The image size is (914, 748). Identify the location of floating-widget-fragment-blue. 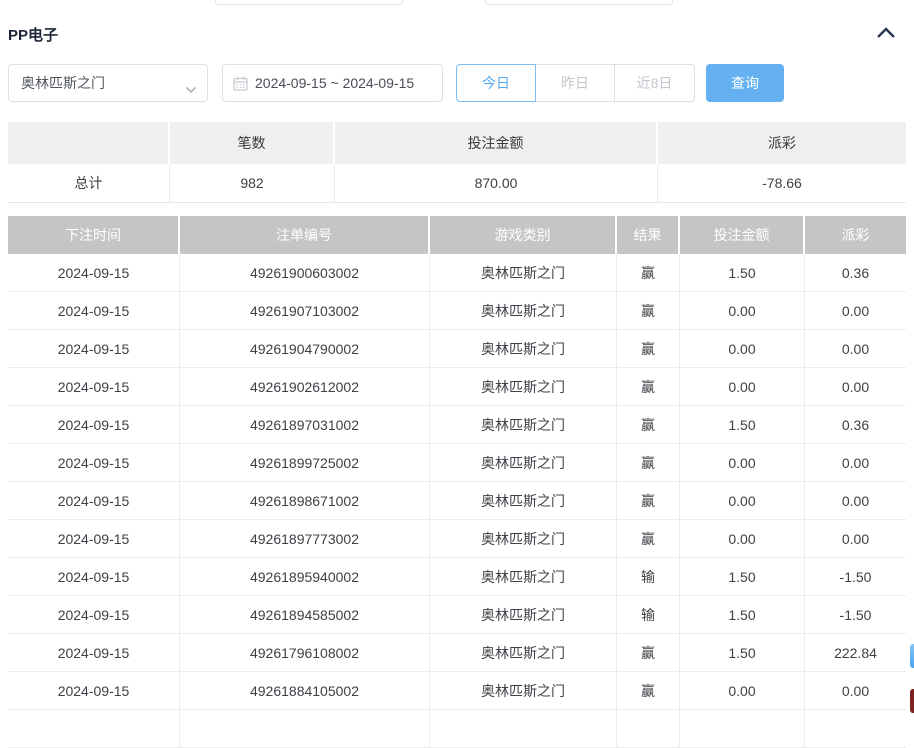
(912, 656).